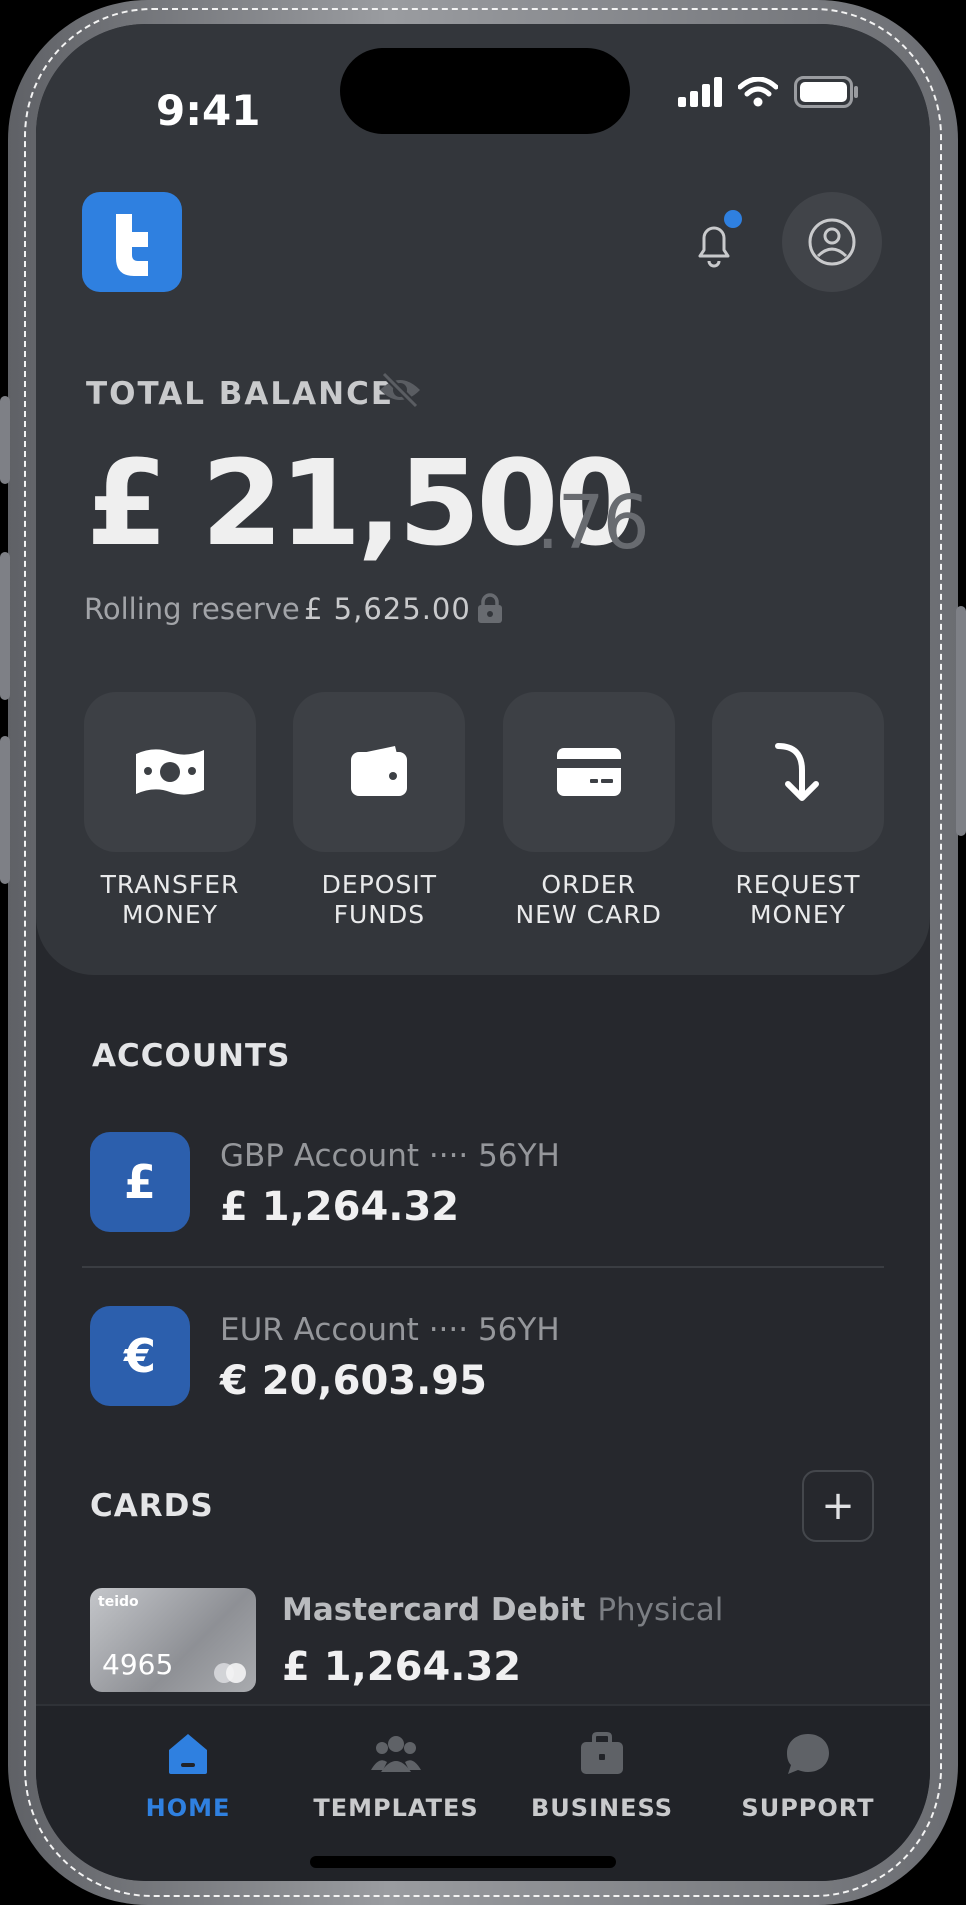 This screenshot has width=966, height=1905. Describe the element at coordinates (733, 219) in the screenshot. I see `notification-dot` at that location.